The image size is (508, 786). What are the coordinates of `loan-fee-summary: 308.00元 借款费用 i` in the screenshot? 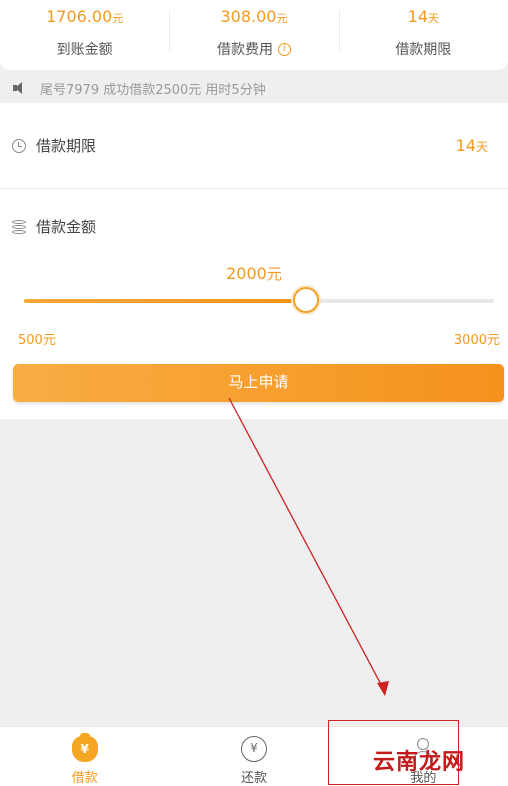 It's located at (253, 35).